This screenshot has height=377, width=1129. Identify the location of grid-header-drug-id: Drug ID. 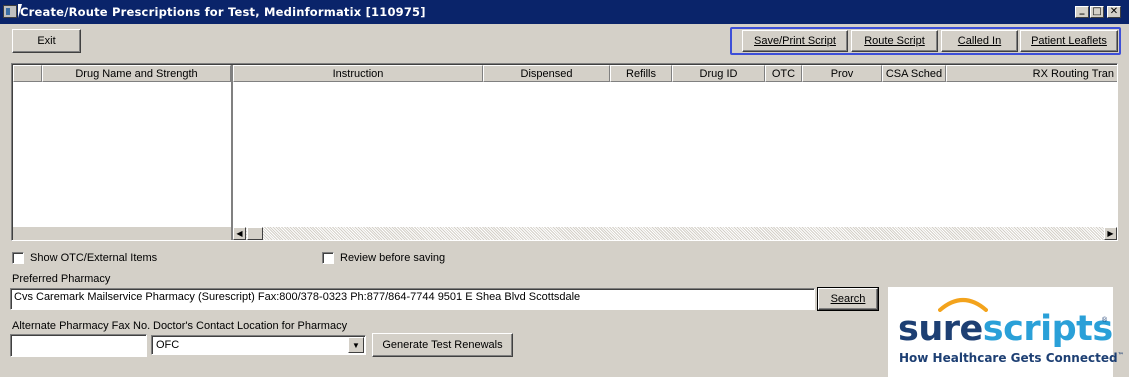
(718, 73).